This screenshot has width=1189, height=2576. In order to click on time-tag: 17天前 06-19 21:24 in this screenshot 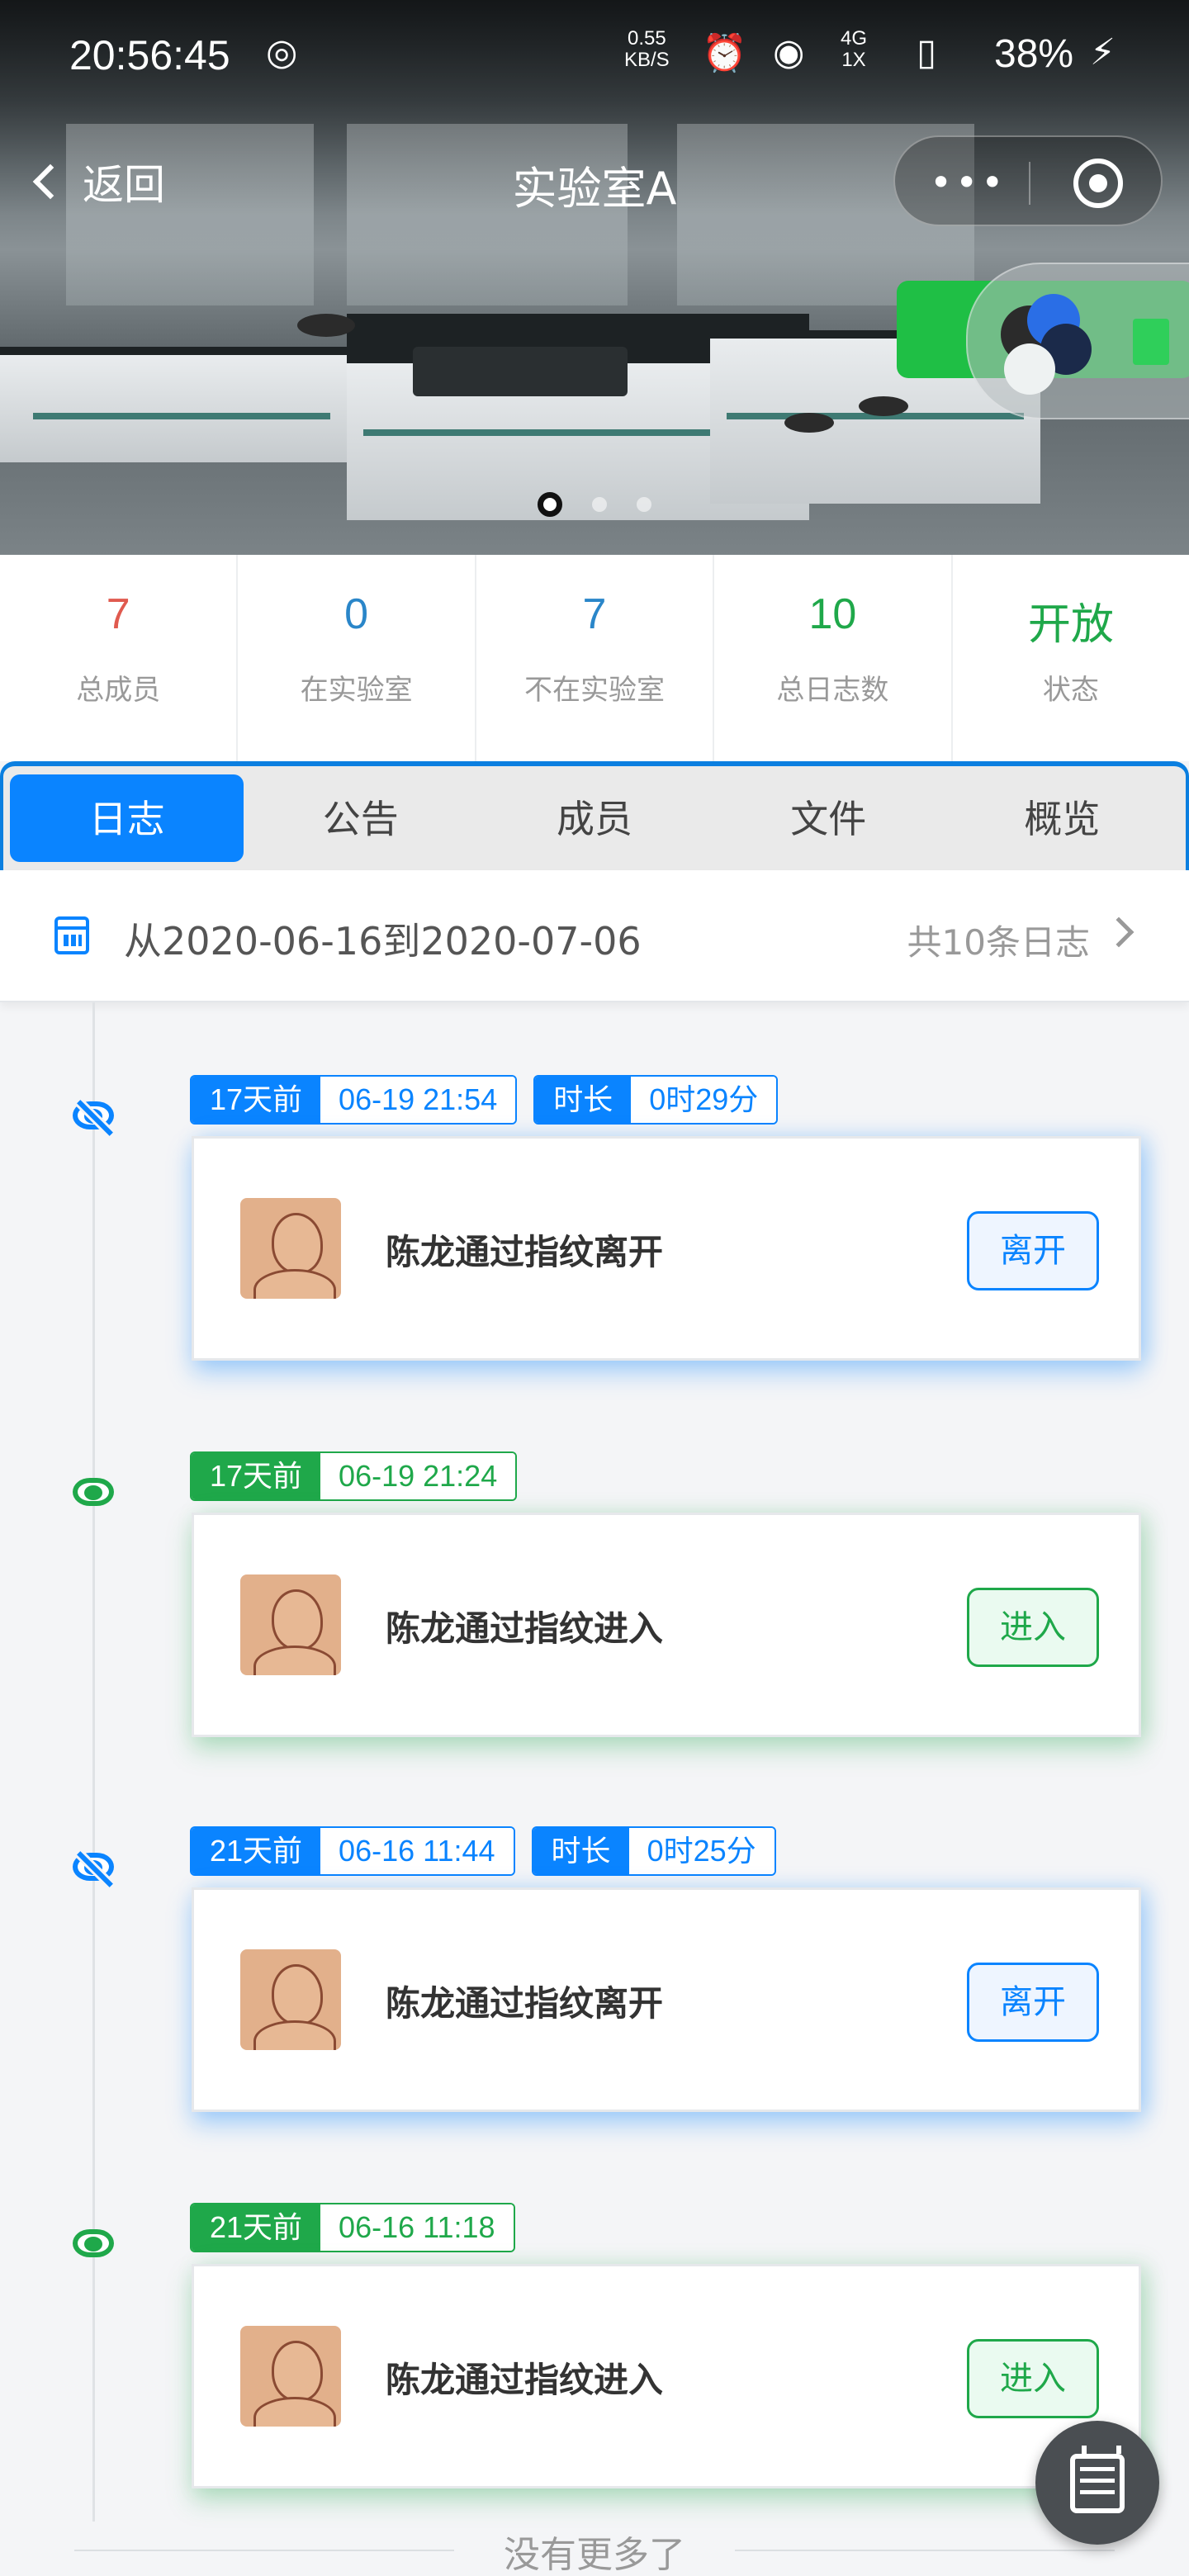, I will do `click(354, 1476)`.